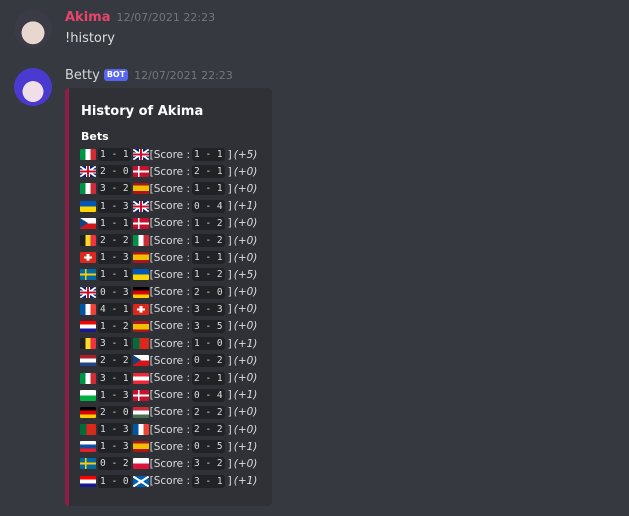 The width and height of the screenshot is (629, 516). What do you see at coordinates (116, 75) in the screenshot?
I see `bot-badge: BOT` at bounding box center [116, 75].